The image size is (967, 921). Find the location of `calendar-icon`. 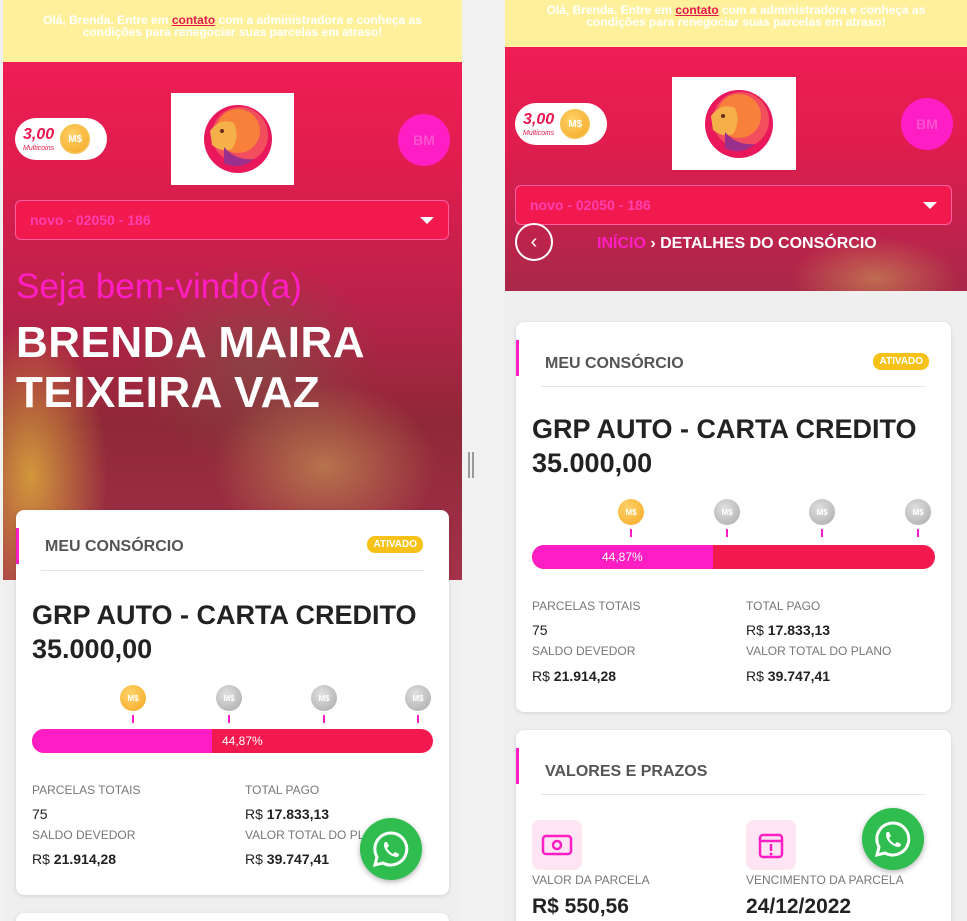

calendar-icon is located at coordinates (771, 845).